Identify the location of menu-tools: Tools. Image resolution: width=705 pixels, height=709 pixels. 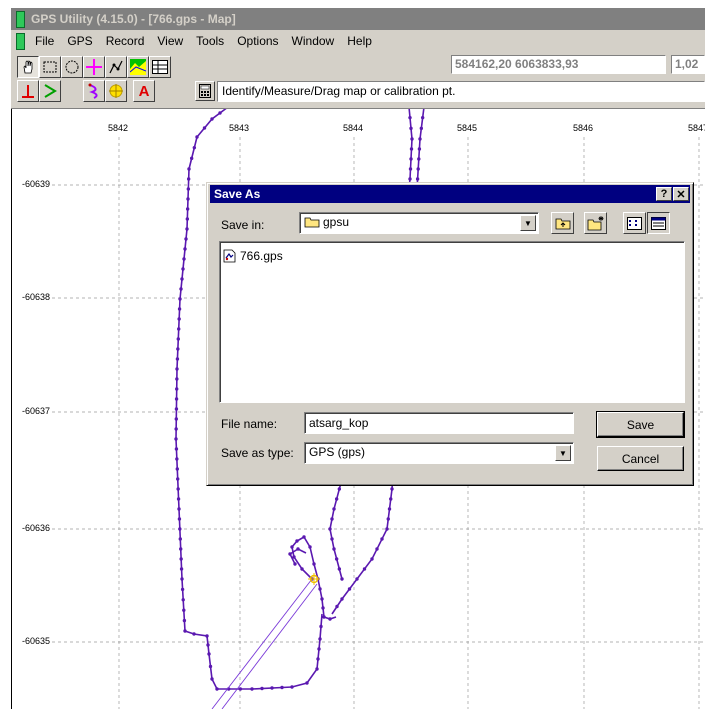
(210, 41).